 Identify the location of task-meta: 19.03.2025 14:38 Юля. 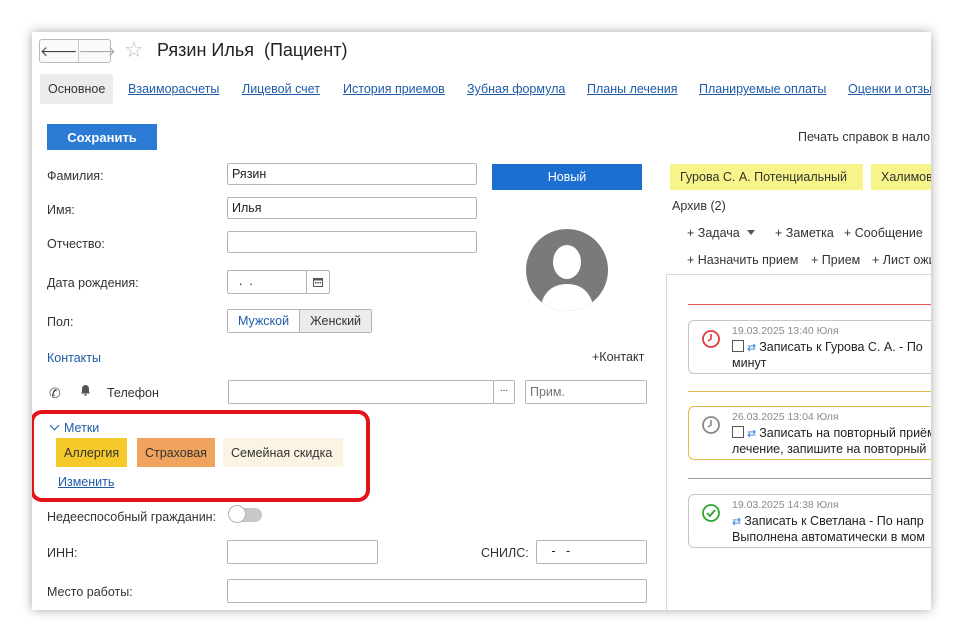
(785, 505).